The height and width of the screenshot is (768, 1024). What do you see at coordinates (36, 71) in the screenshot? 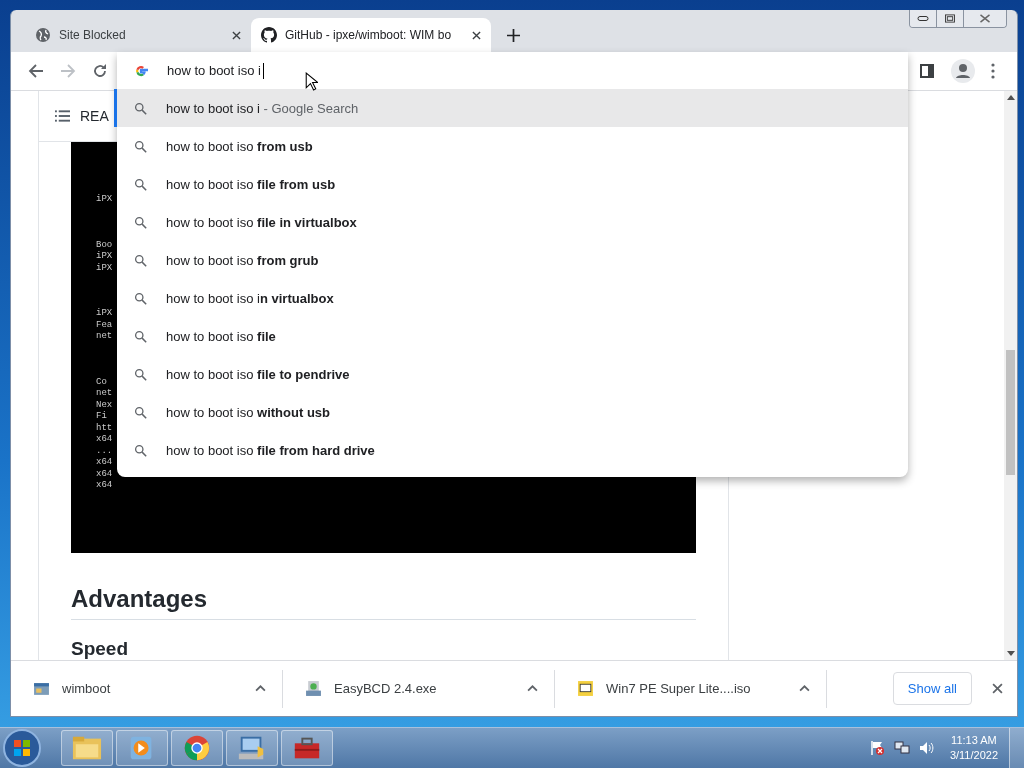
I see `back-icon` at bounding box center [36, 71].